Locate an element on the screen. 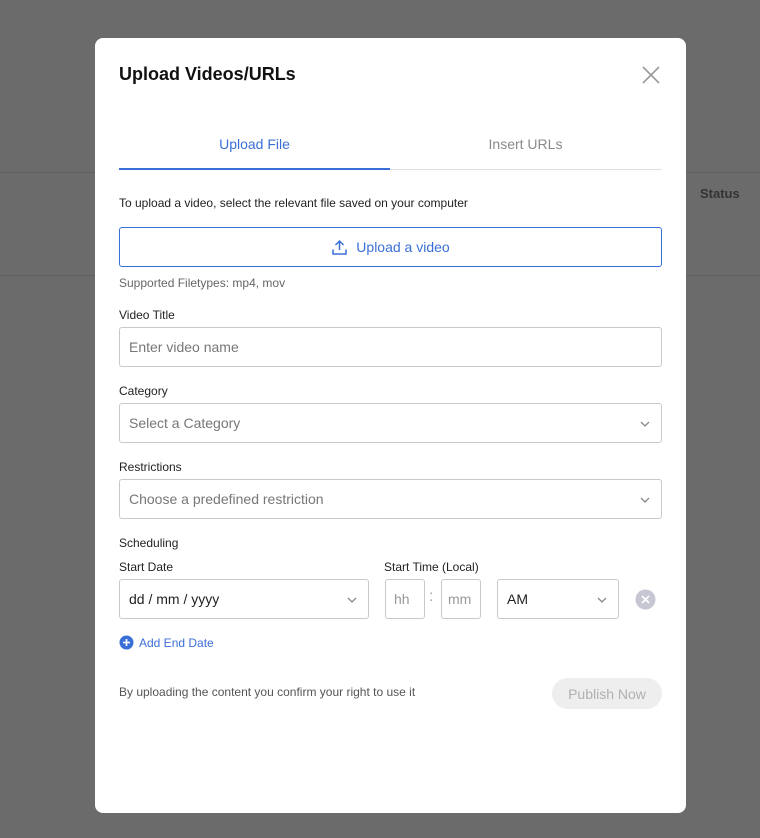  category-select: Select a Category is located at coordinates (390, 423).